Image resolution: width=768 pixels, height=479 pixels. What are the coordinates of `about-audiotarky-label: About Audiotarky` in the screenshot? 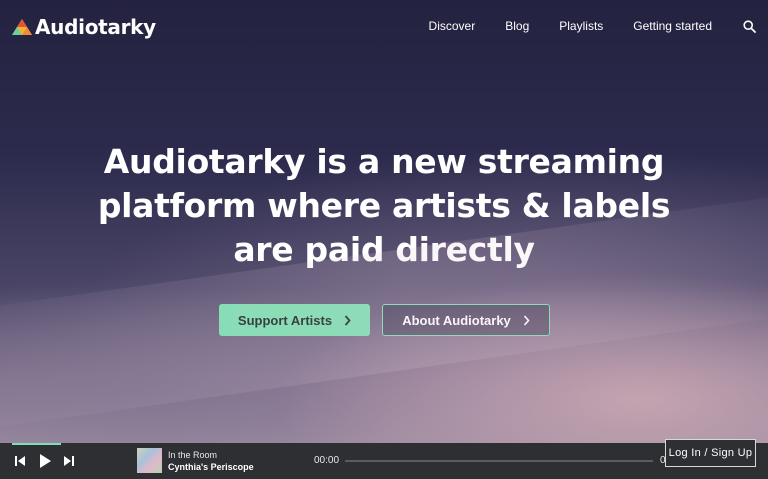 It's located at (456, 320).